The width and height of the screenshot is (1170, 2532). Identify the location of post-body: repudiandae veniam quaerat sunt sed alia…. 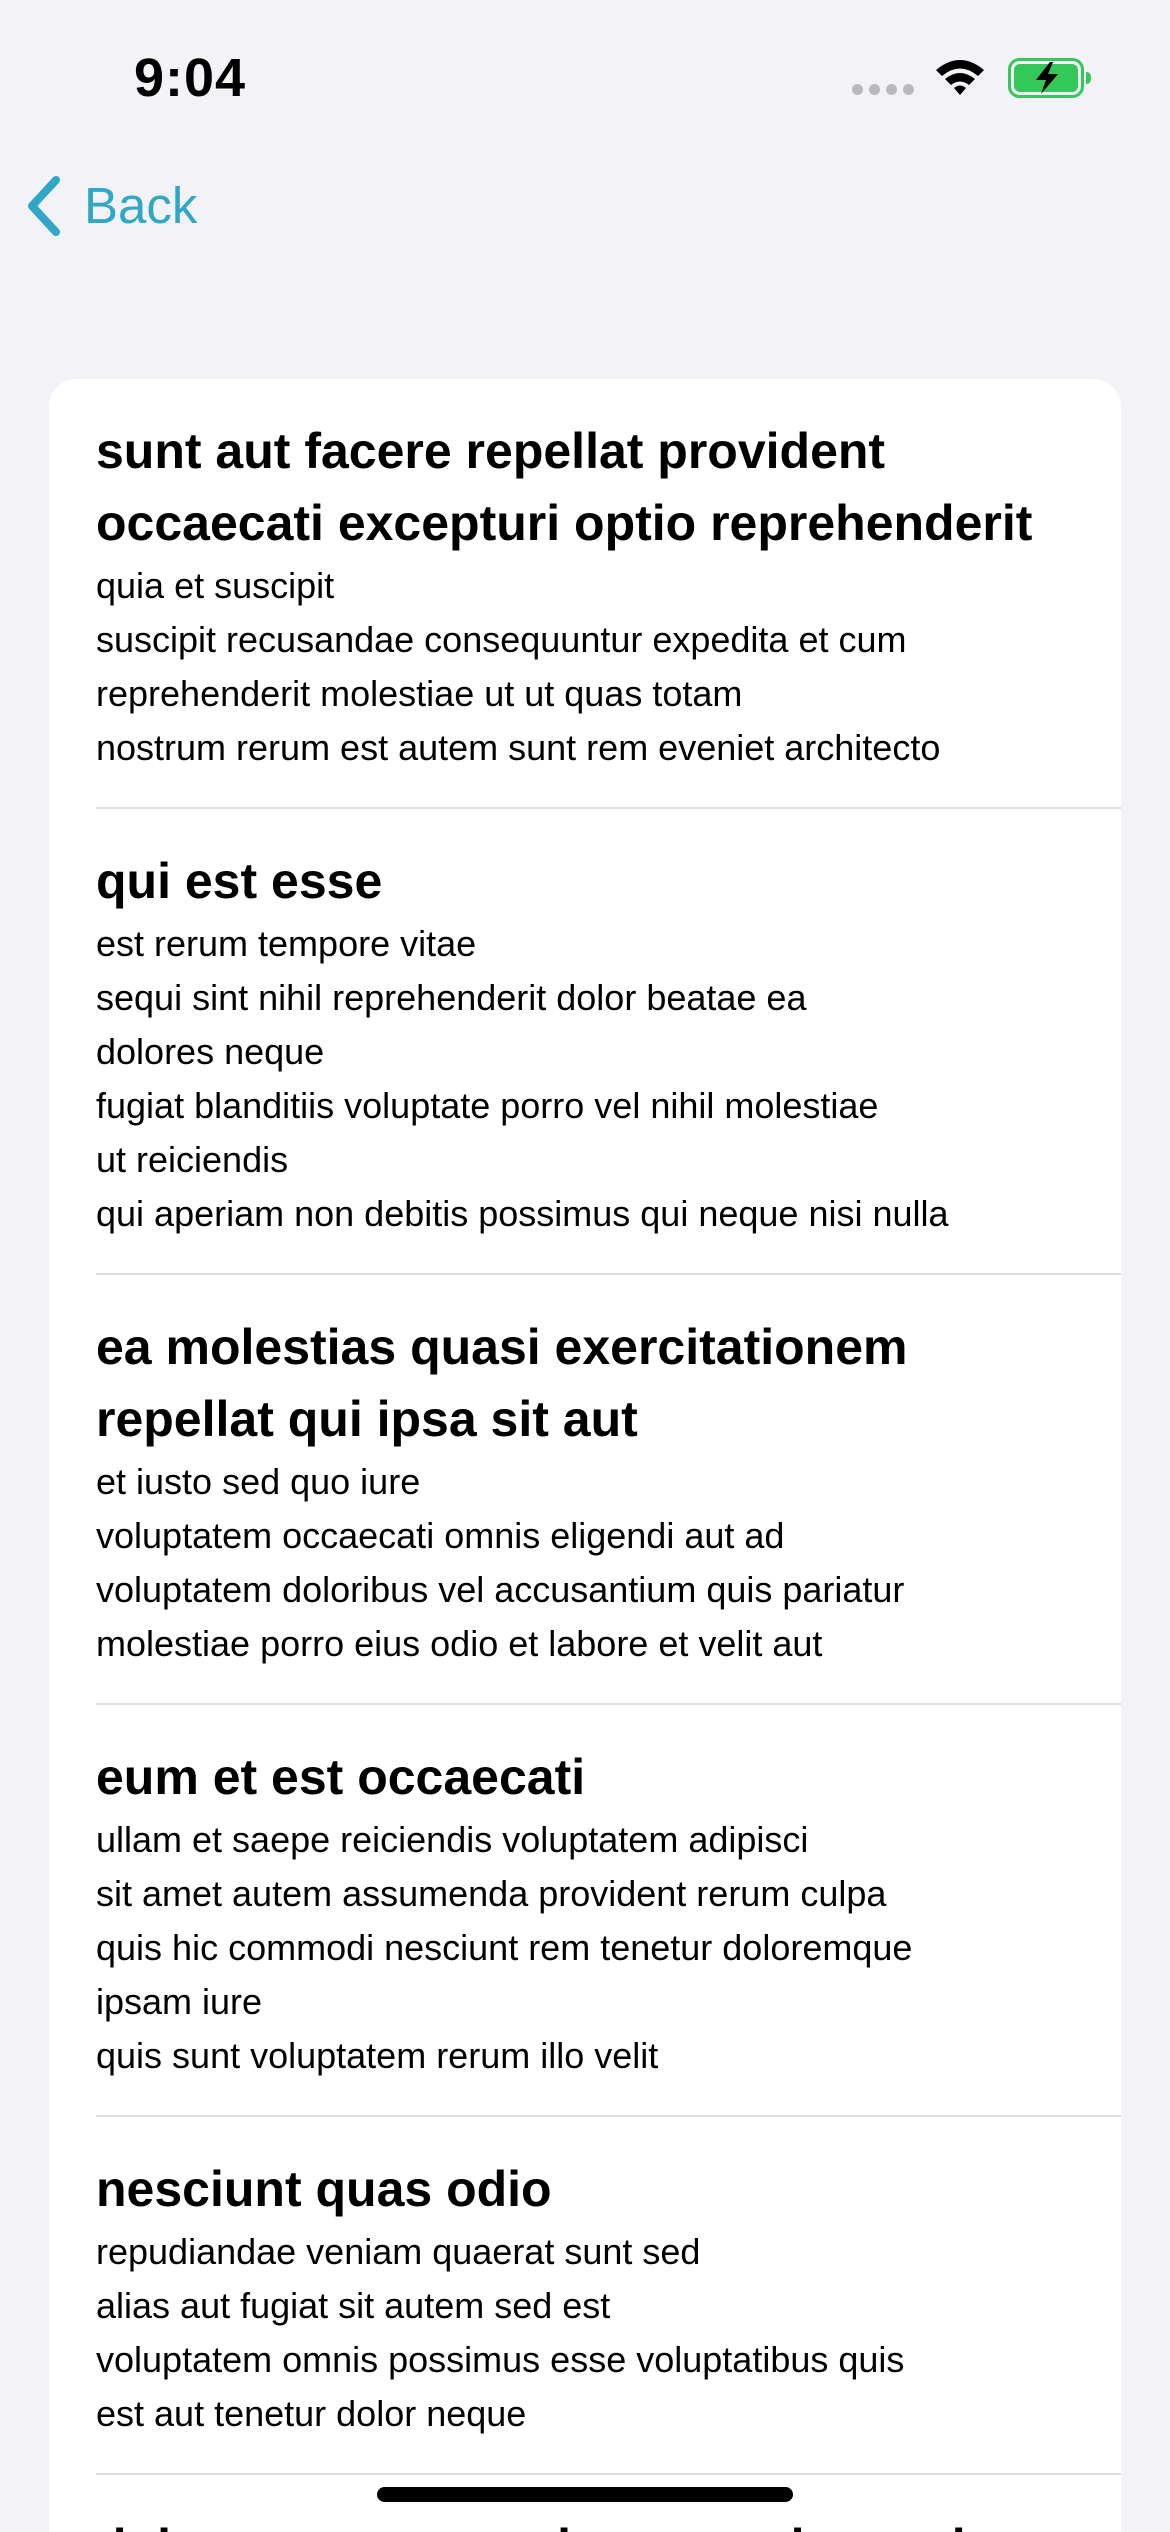
(500, 2332).